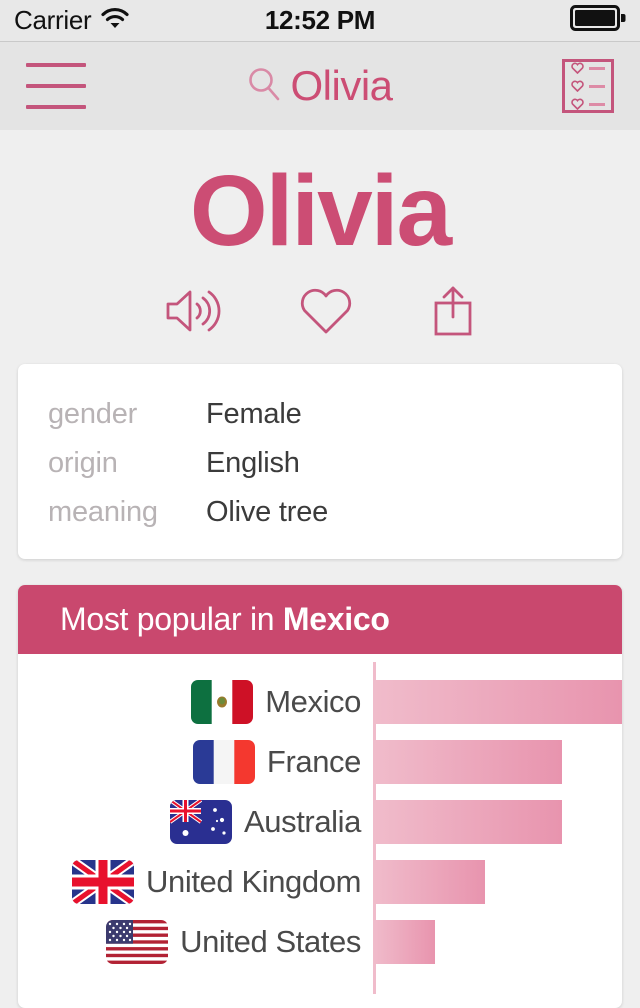 This screenshot has height=1008, width=640. I want to click on info-label: meaning, so click(103, 512).